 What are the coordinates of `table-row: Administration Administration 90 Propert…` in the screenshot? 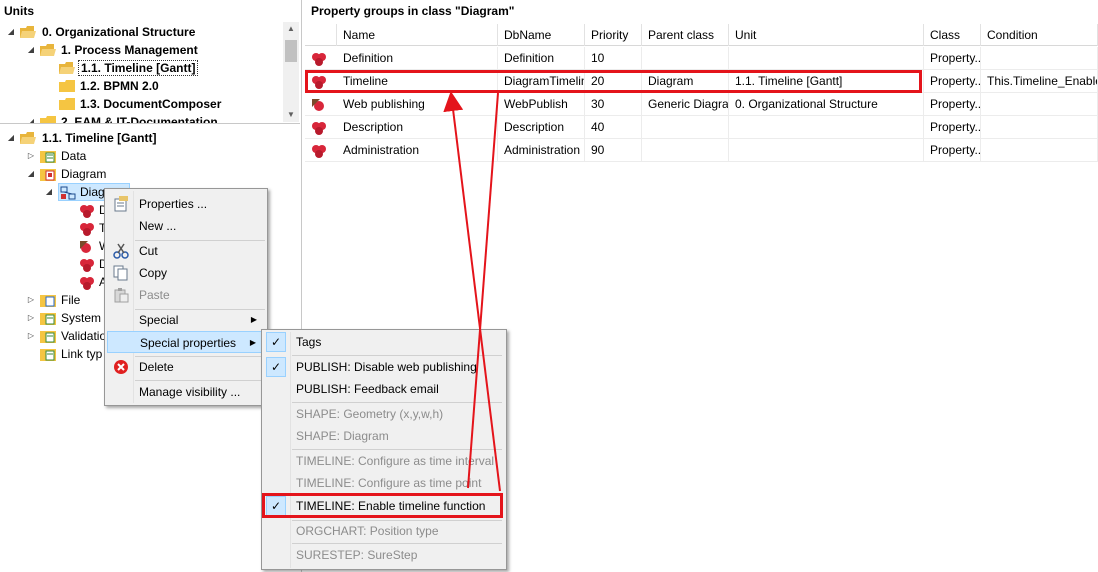 It's located at (701, 150).